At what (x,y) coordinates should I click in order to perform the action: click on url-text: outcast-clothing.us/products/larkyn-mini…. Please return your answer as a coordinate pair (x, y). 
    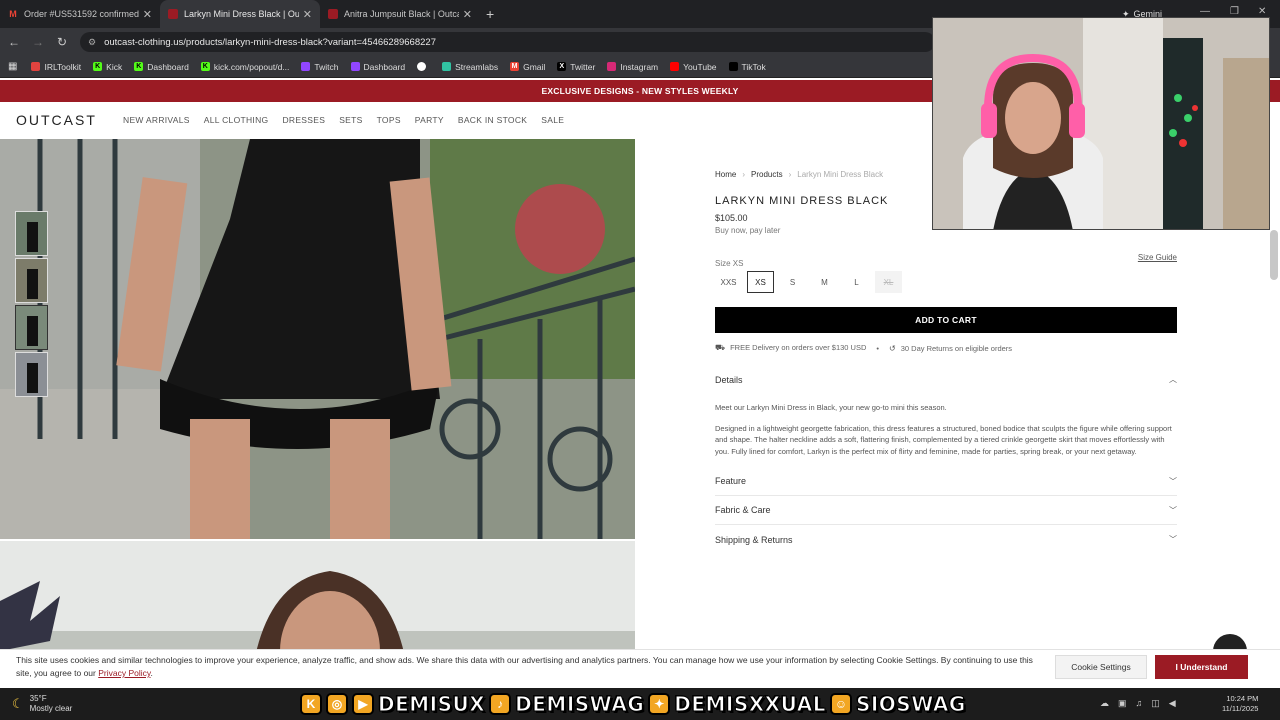
    Looking at the image, I should click on (270, 42).